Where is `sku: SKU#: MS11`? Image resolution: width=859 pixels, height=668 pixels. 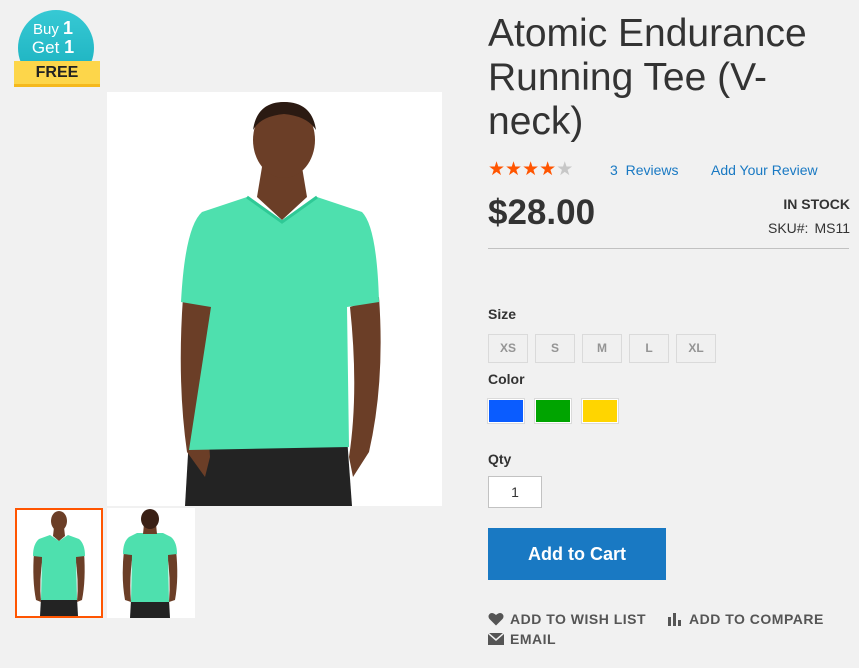 sku: SKU#: MS11 is located at coordinates (806, 228).